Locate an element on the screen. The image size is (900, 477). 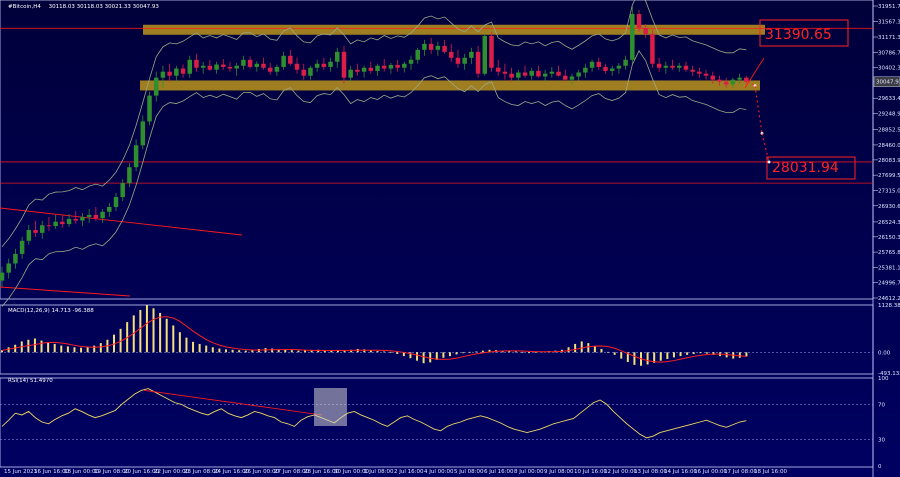
x-tick-label: 13 Jul 08:00 is located at coordinates (650, 472).